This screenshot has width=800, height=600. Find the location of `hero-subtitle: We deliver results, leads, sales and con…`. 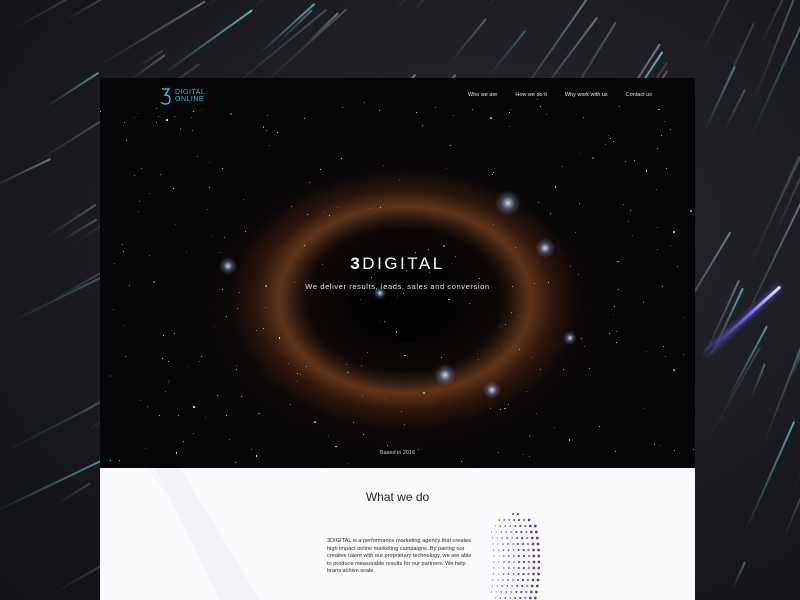

hero-subtitle: We deliver results, leads, sales and con… is located at coordinates (397, 286).